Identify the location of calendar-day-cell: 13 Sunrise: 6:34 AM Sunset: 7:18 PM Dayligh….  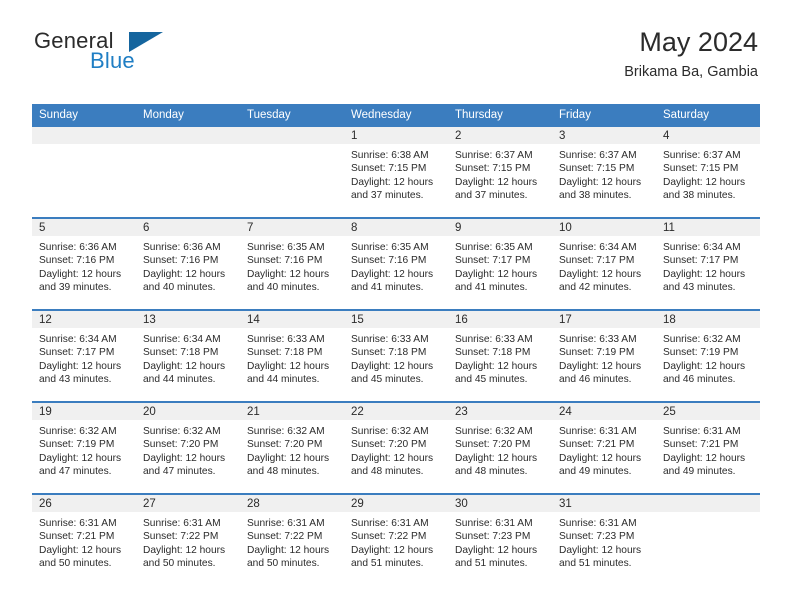
(188, 355).